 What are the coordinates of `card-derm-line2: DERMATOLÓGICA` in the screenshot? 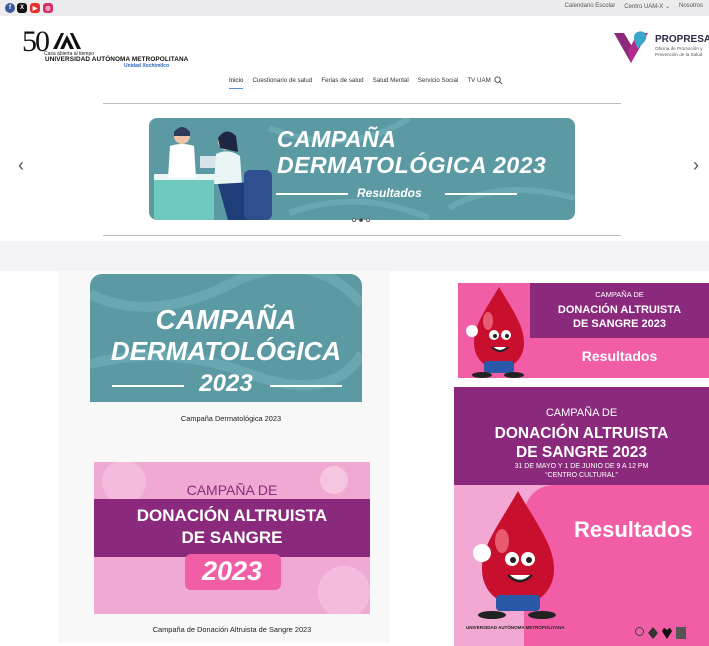 It's located at (226, 351).